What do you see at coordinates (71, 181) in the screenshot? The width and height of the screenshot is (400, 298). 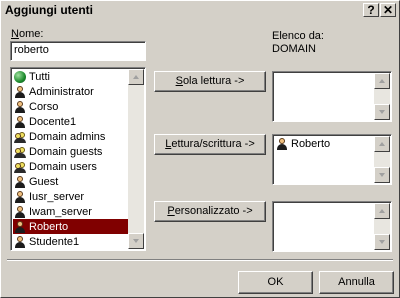 I see `list-item: Guest` at bounding box center [71, 181].